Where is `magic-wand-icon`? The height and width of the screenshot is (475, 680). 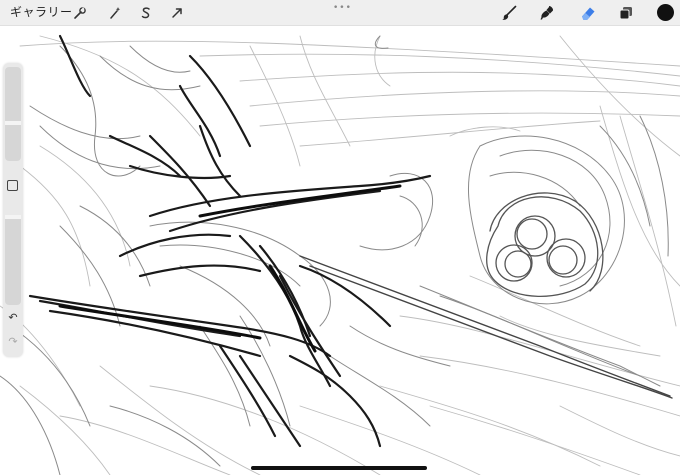
magic-wand-icon is located at coordinates (115, 13).